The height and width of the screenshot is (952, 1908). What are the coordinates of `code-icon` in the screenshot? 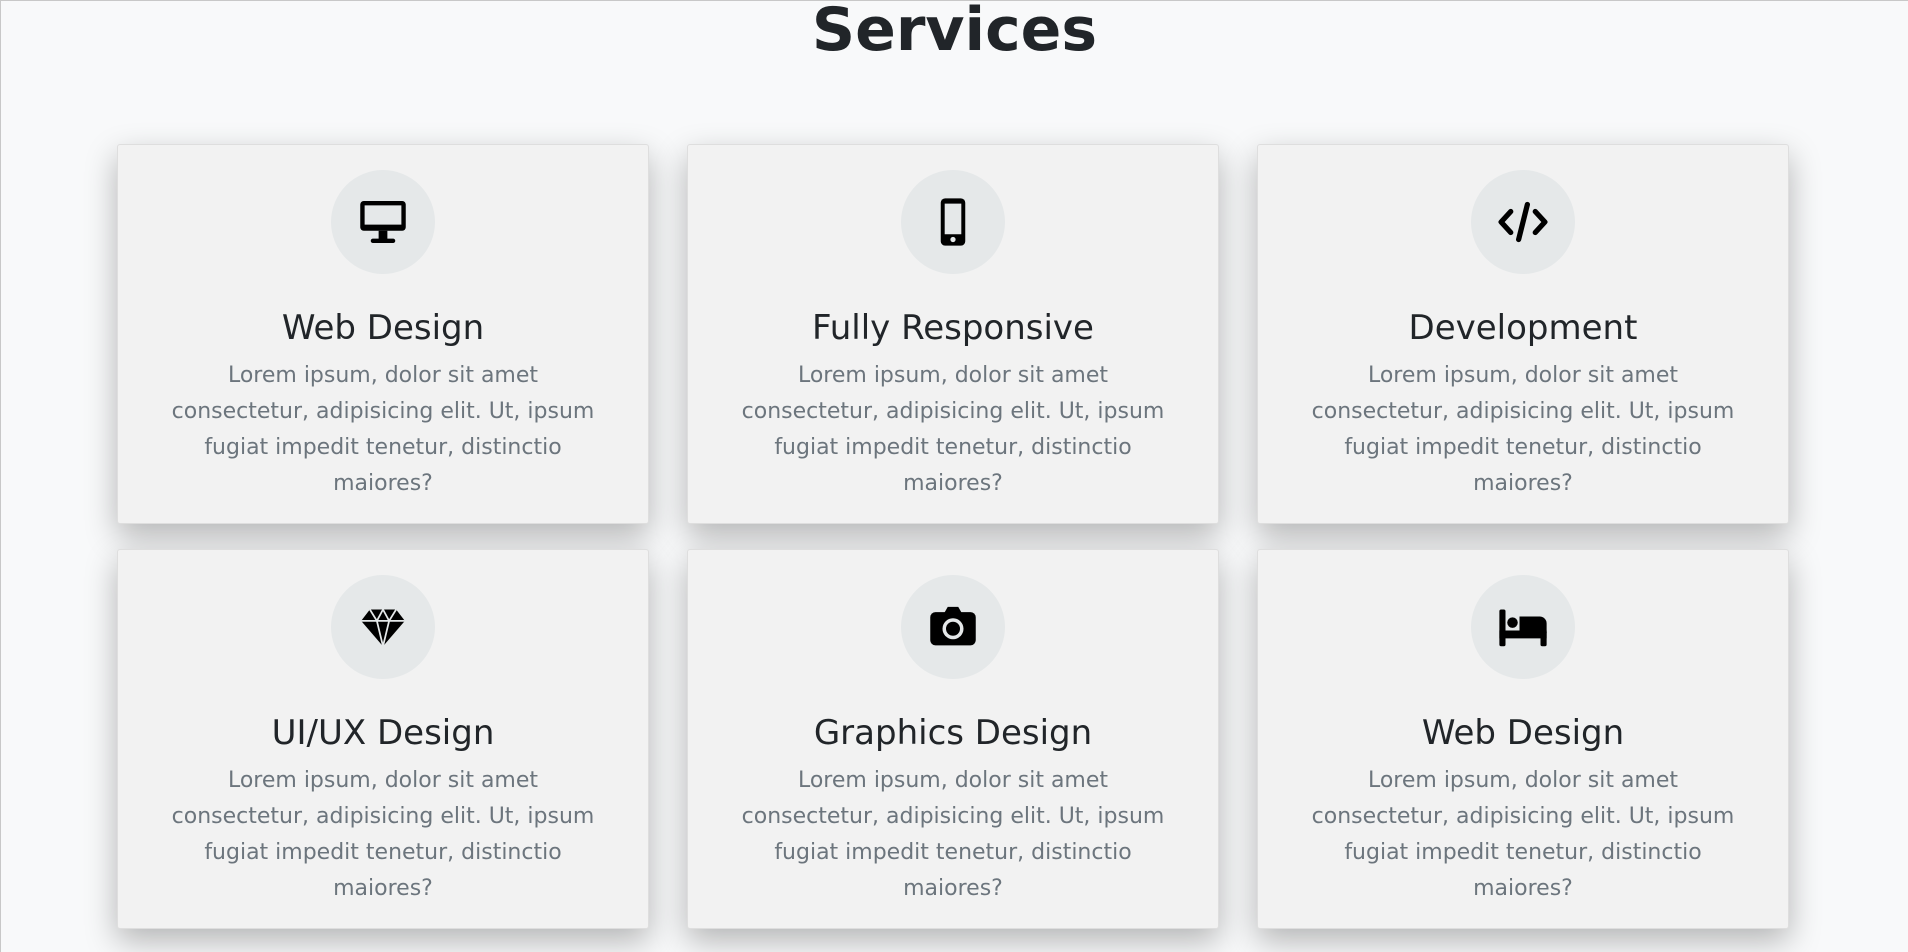 It's located at (1523, 222).